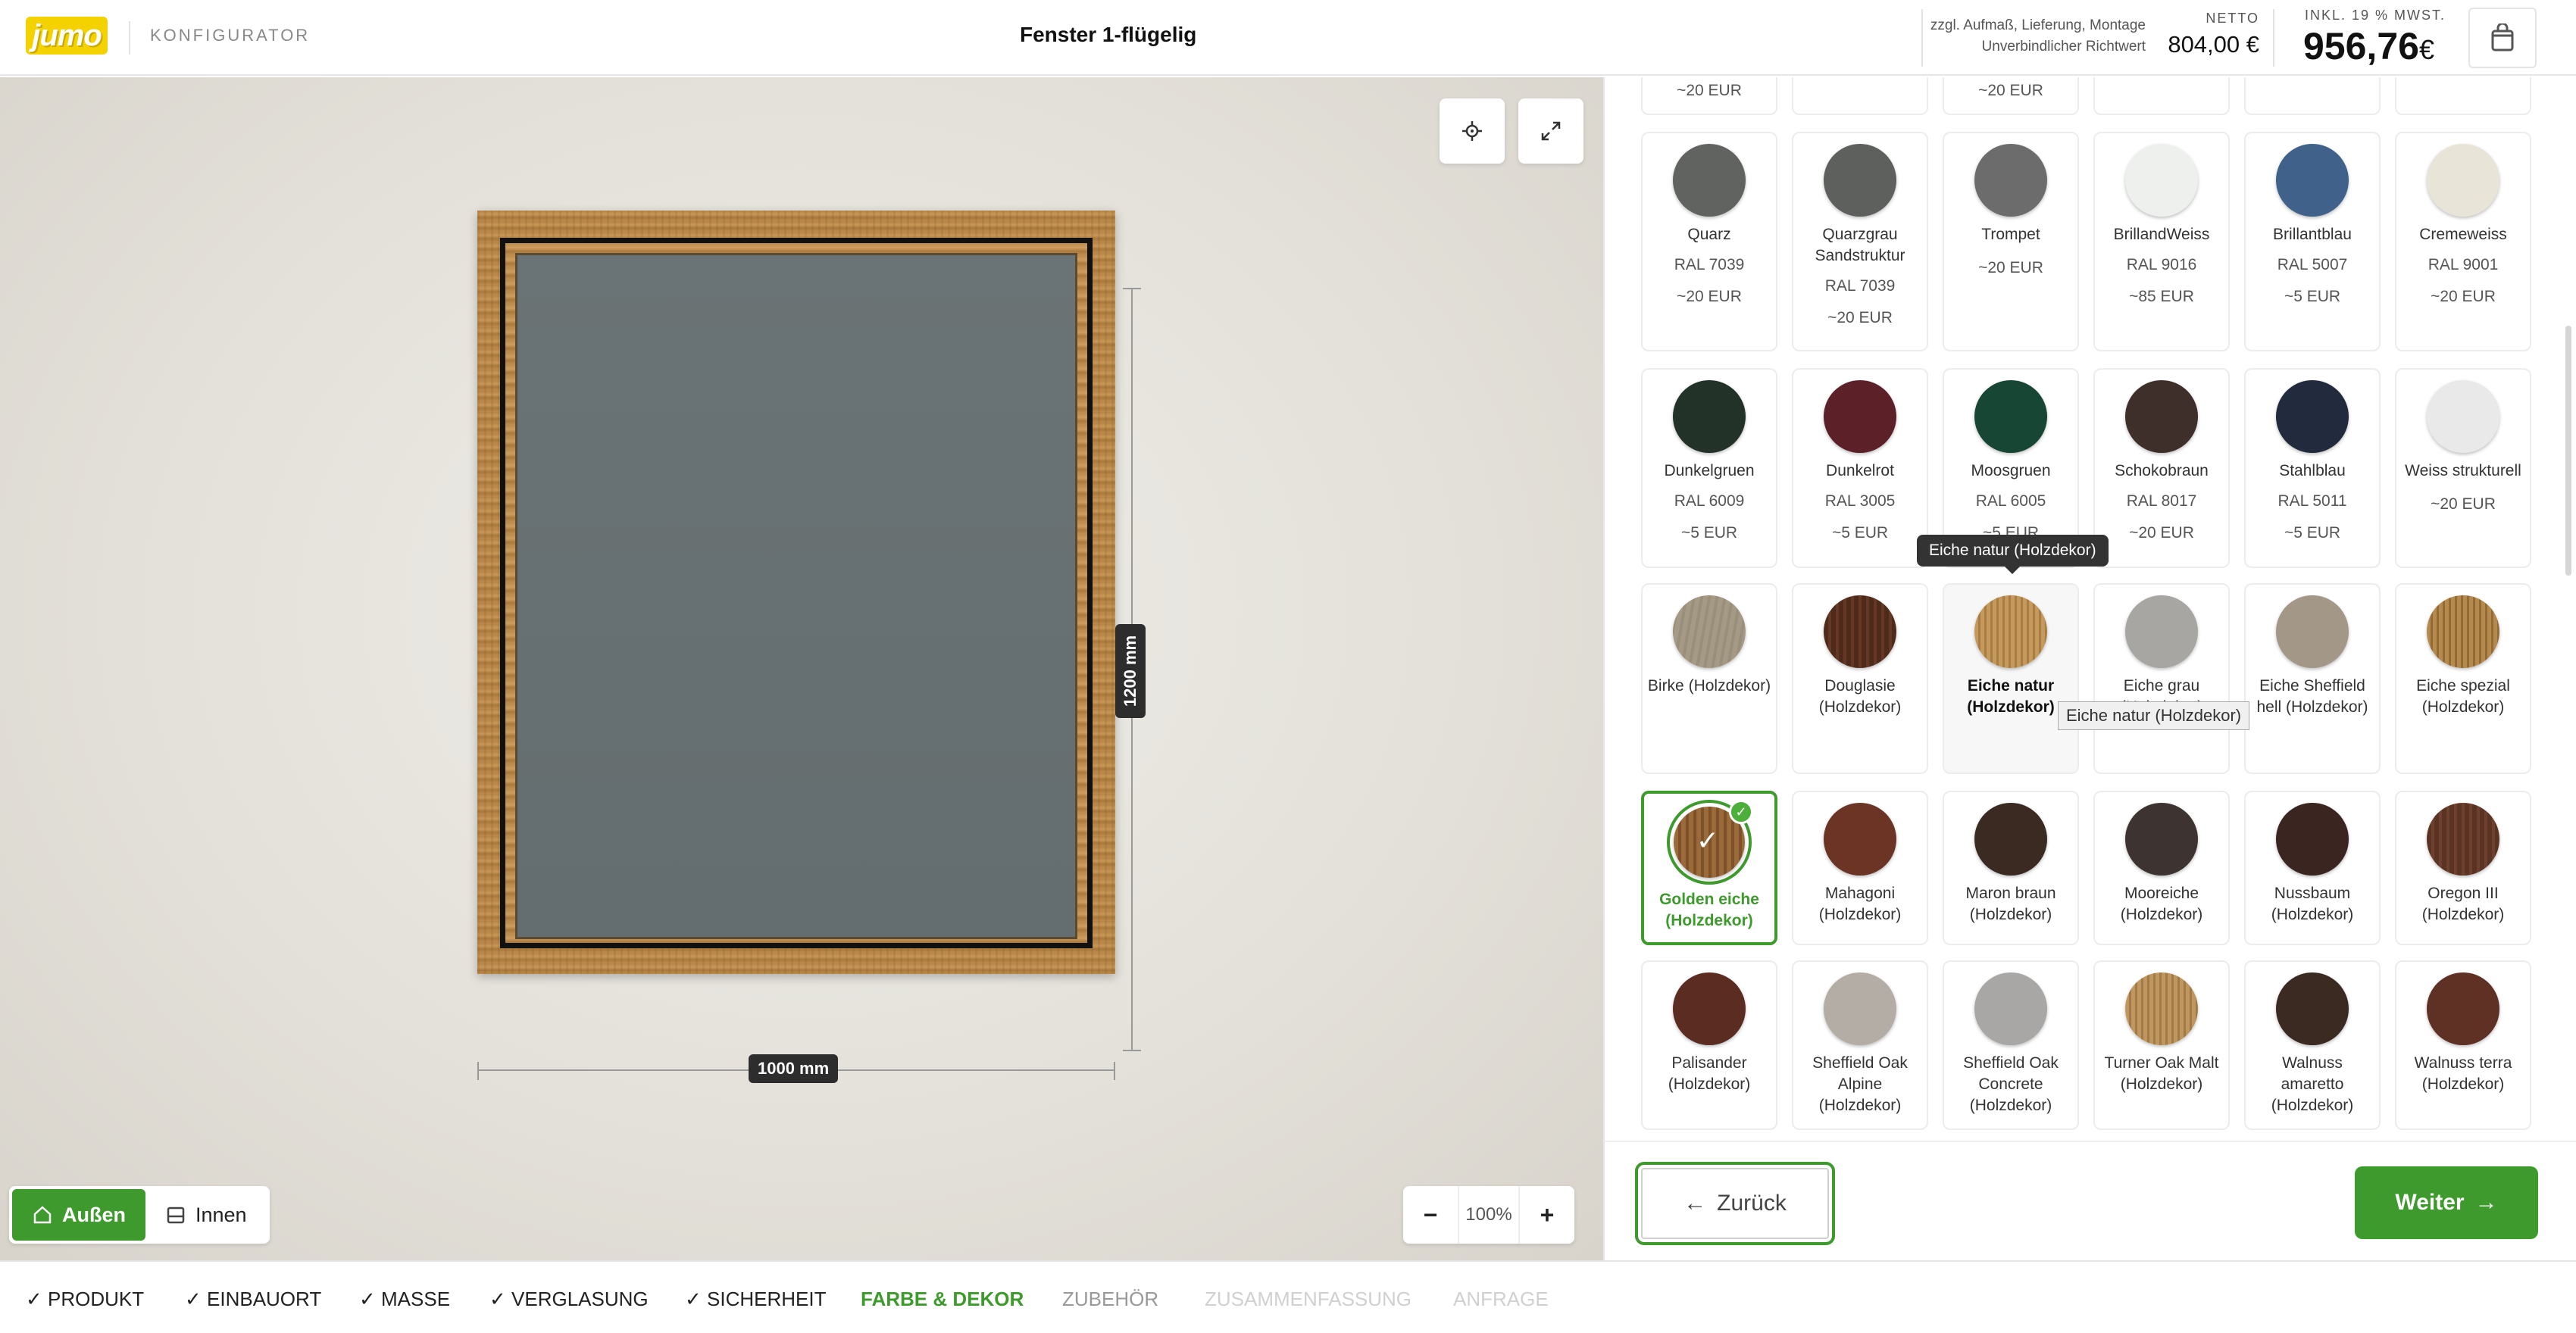 The height and width of the screenshot is (1333, 2576). Describe the element at coordinates (2212, 34) in the screenshot. I see `netto-price: NETTO 804,00 €` at that location.